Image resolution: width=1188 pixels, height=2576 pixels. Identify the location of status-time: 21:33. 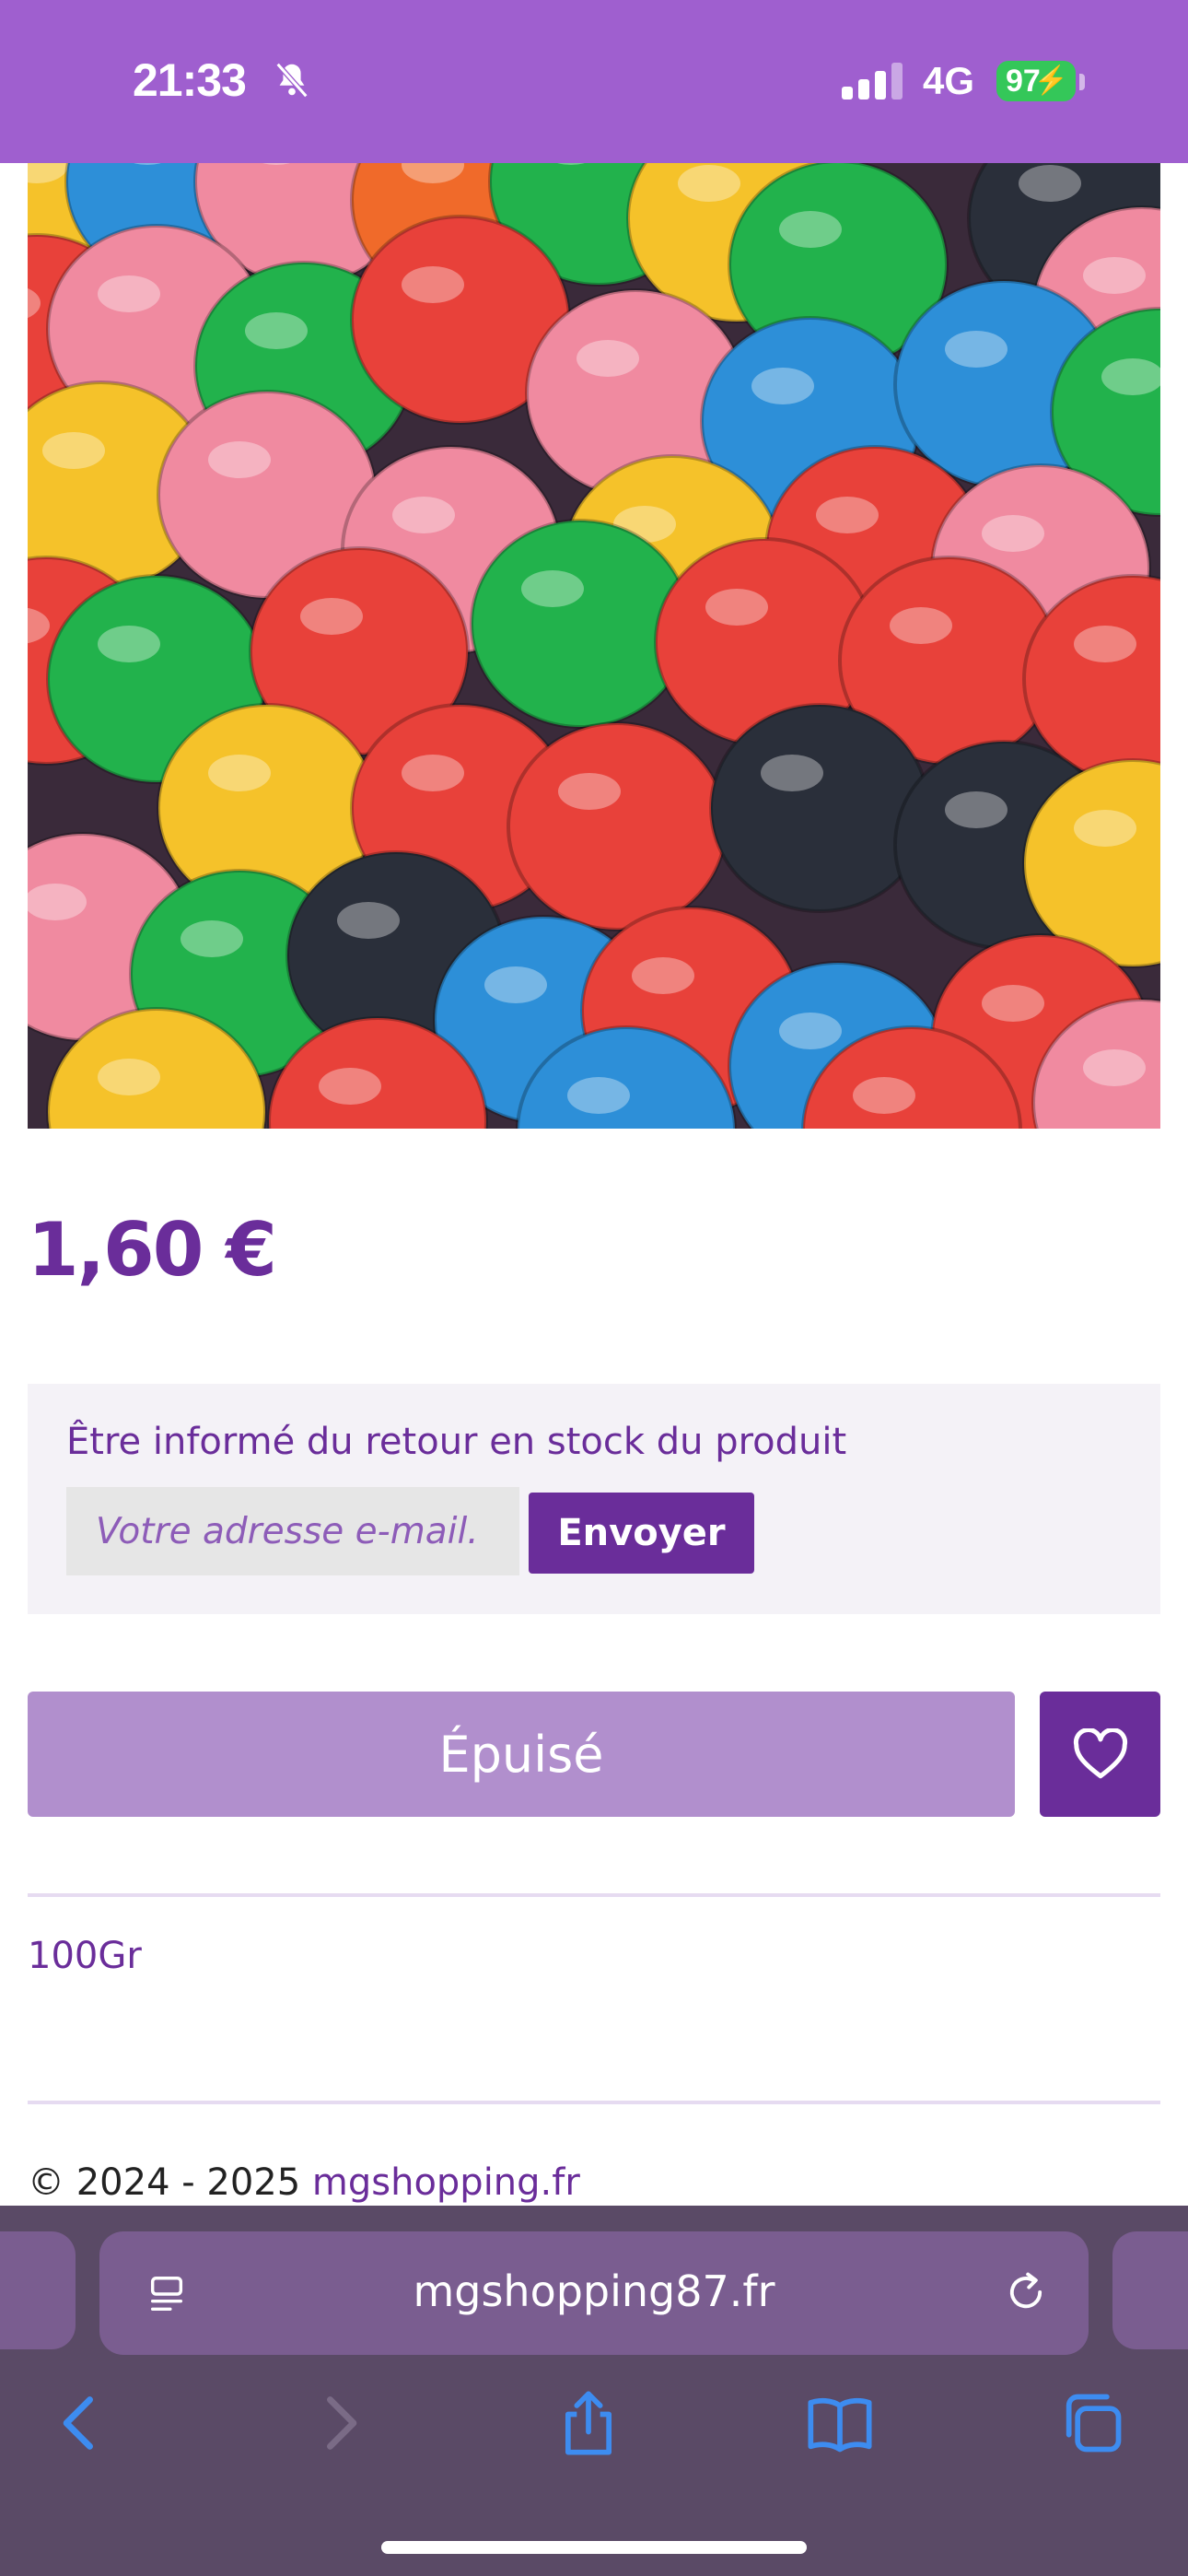
(190, 80).